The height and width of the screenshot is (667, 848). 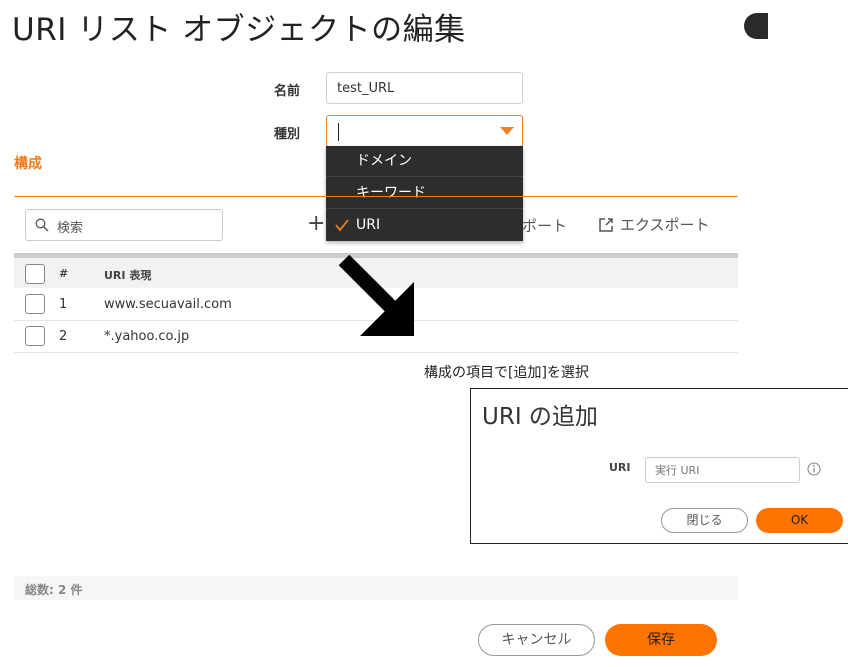 What do you see at coordinates (391, 193) in the screenshot?
I see `dropdown-option-label: キーワード` at bounding box center [391, 193].